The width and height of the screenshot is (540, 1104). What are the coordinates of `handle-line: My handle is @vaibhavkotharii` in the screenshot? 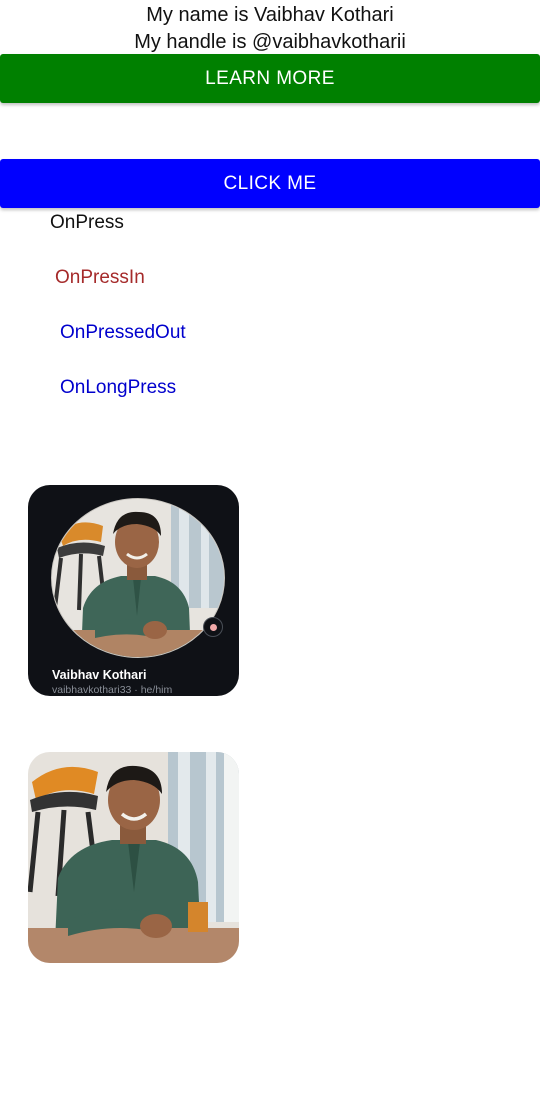 It's located at (270, 42).